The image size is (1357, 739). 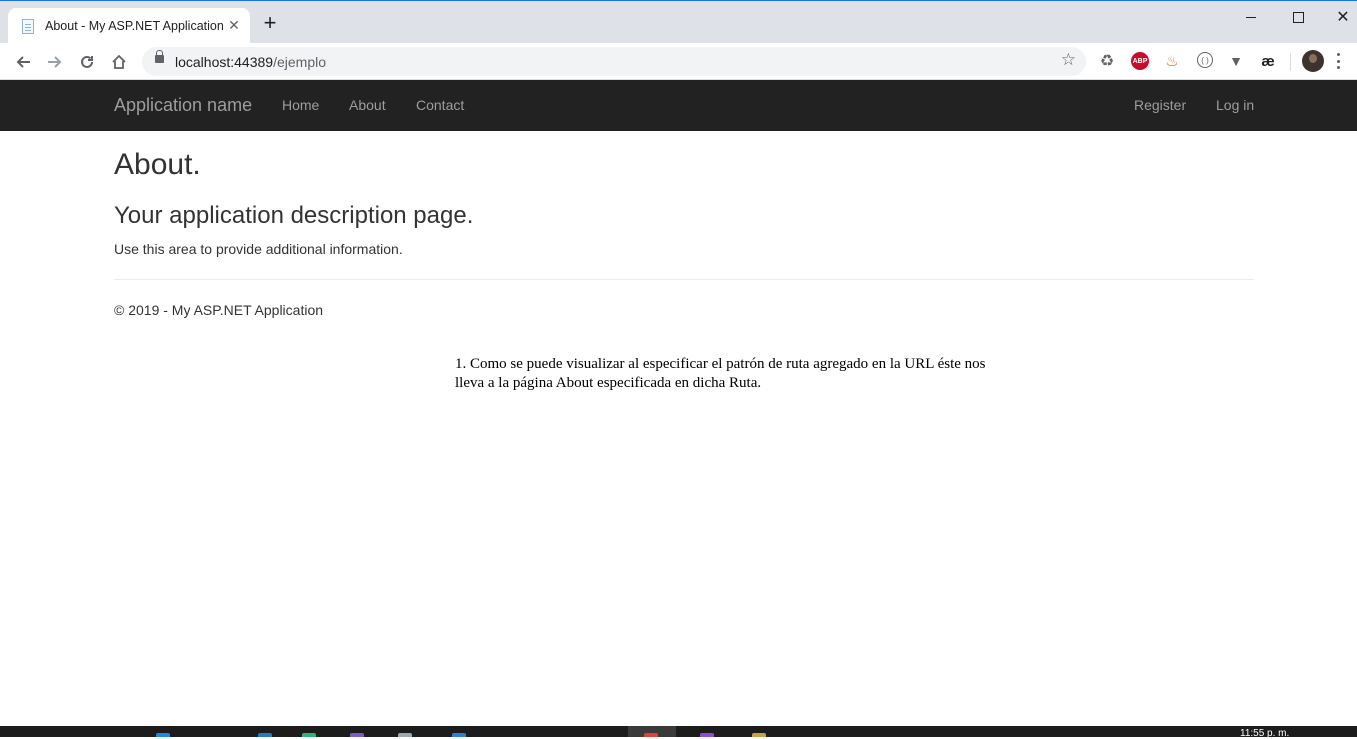 What do you see at coordinates (1160, 105) in the screenshot?
I see `nav-link-register: Register` at bounding box center [1160, 105].